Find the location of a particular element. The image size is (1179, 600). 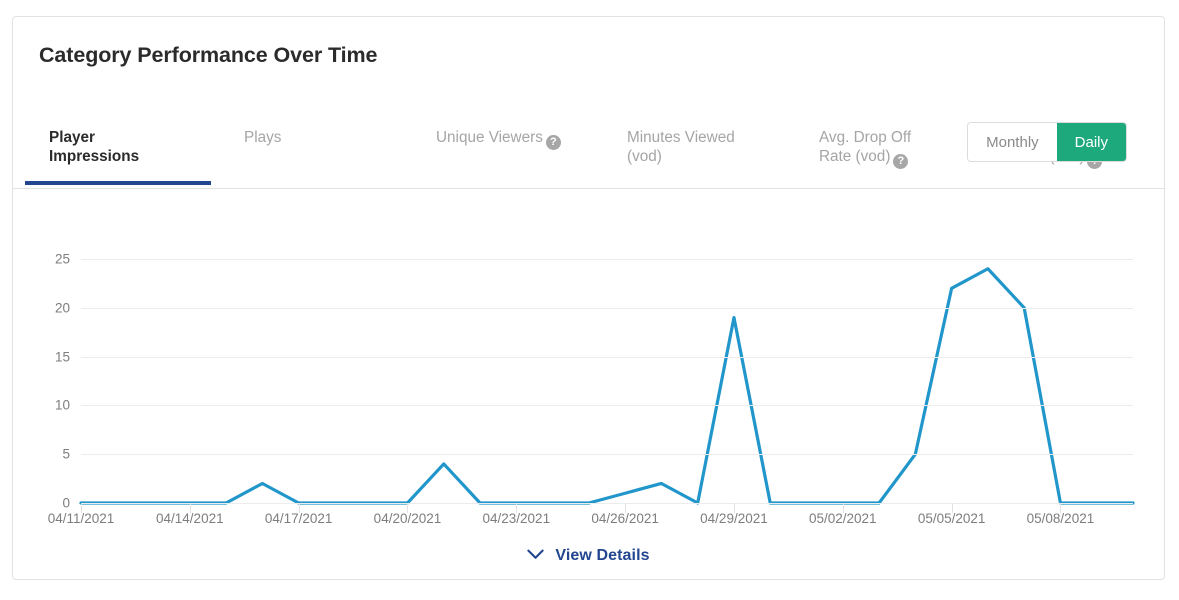

page-title: Category Performance Over Time is located at coordinates (208, 55).